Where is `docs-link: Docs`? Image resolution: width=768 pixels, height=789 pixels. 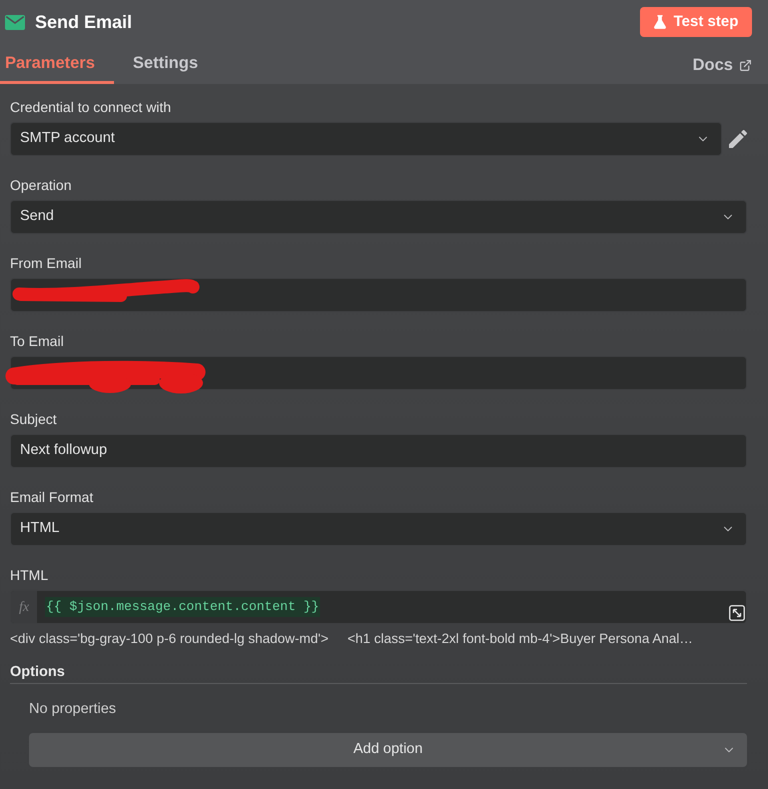 docs-link: Docs is located at coordinates (722, 64).